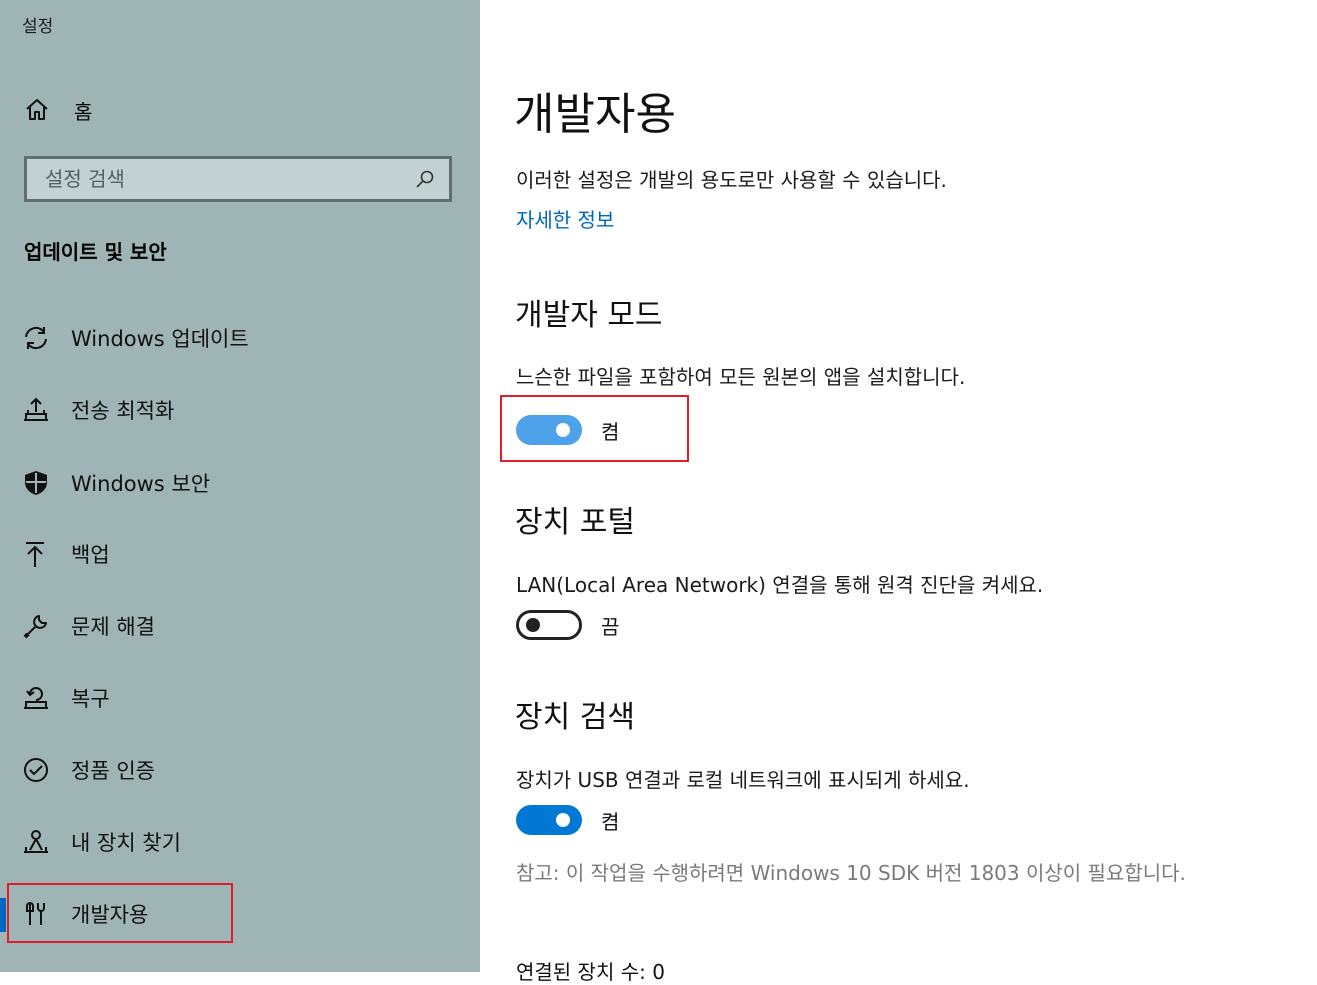 This screenshot has height=985, width=1317. What do you see at coordinates (90, 555) in the screenshot?
I see `sidebar-item-label: 백업` at bounding box center [90, 555].